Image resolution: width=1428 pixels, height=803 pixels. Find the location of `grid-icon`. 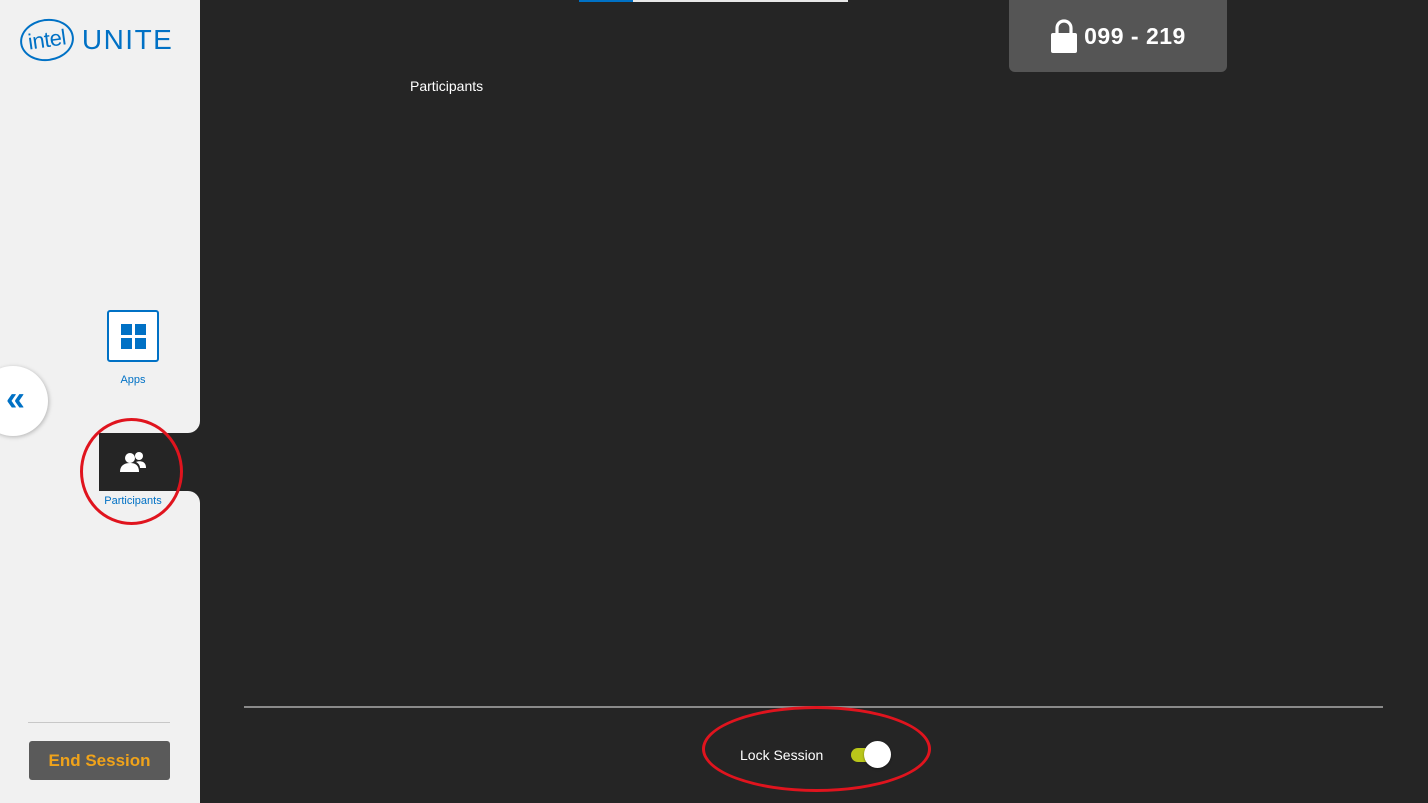

grid-icon is located at coordinates (133, 336).